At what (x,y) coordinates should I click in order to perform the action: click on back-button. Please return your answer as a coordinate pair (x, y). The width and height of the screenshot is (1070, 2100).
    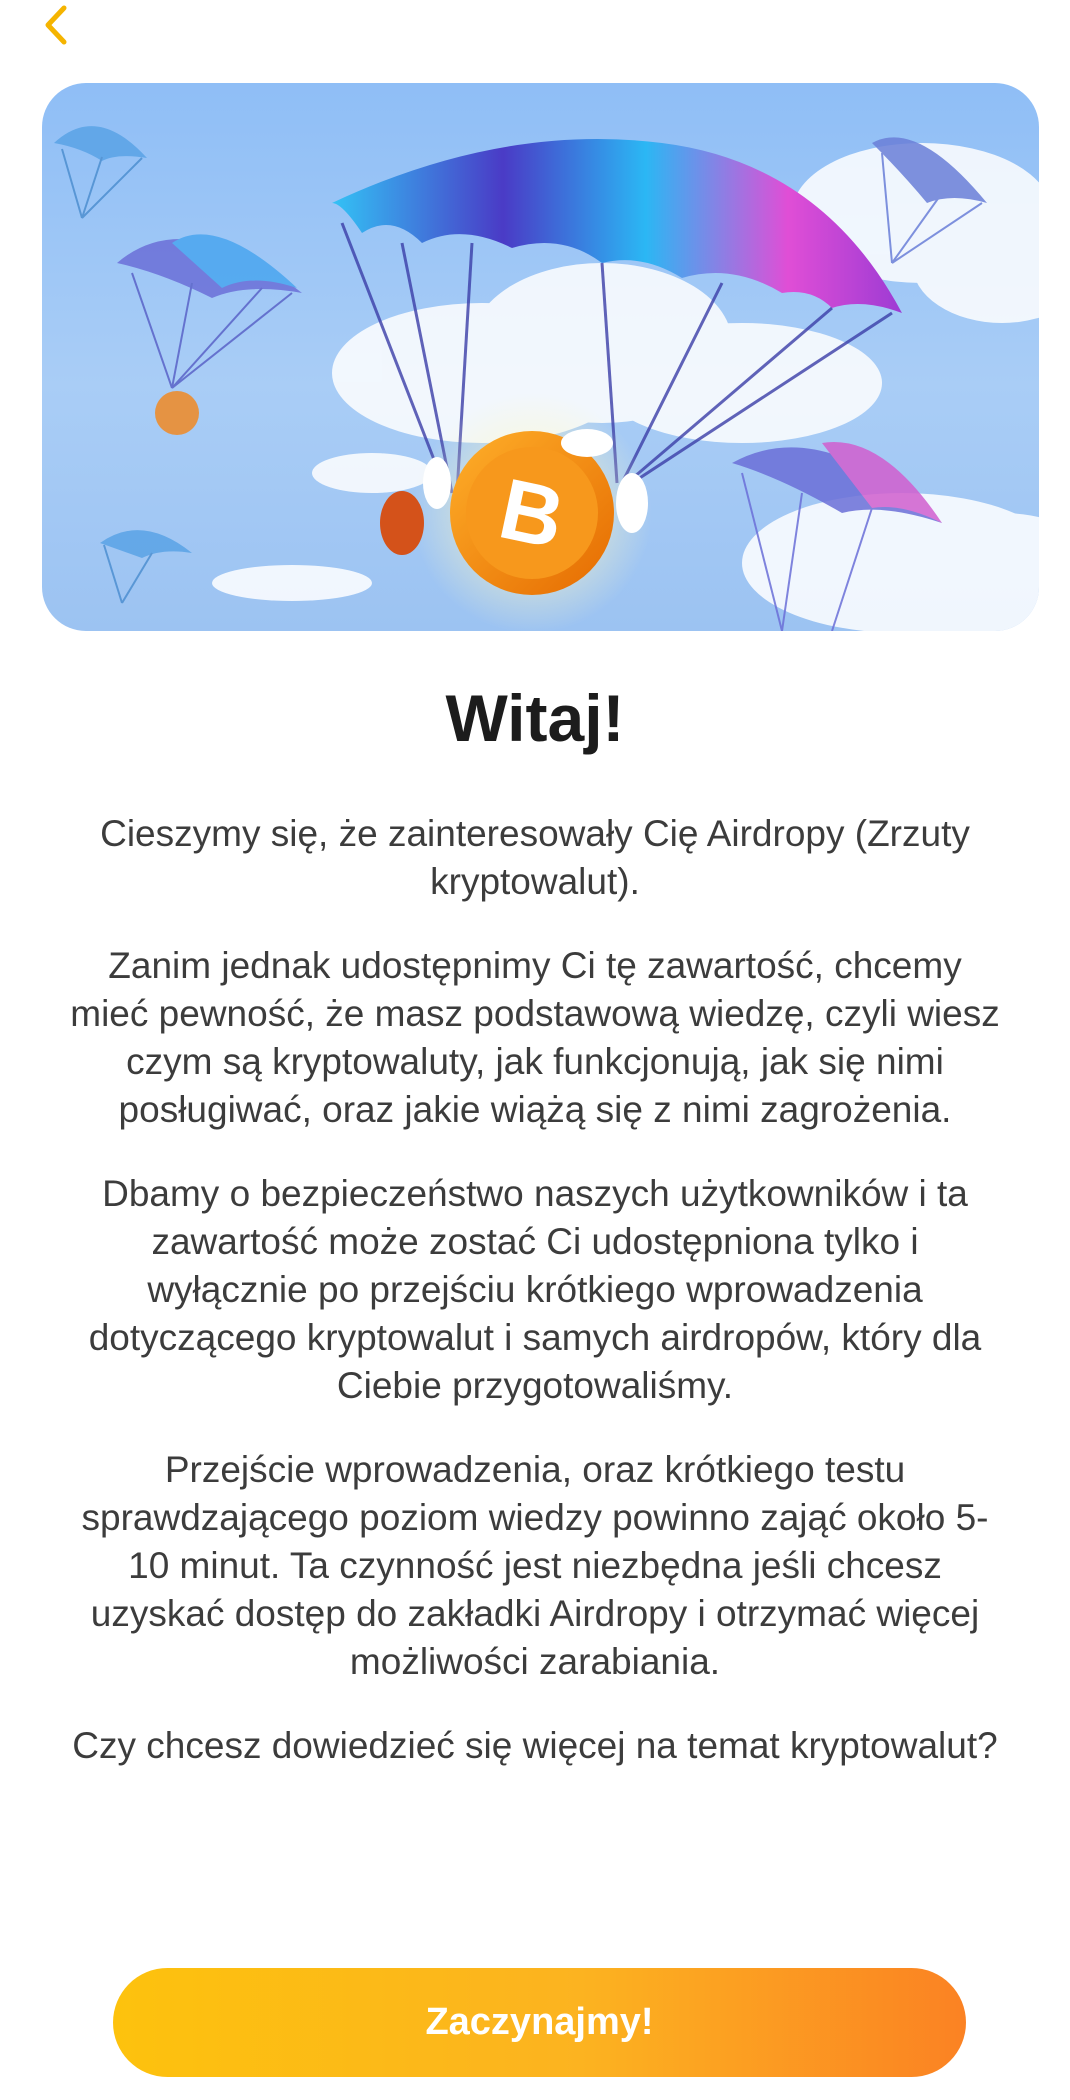
    Looking at the image, I should click on (55, 25).